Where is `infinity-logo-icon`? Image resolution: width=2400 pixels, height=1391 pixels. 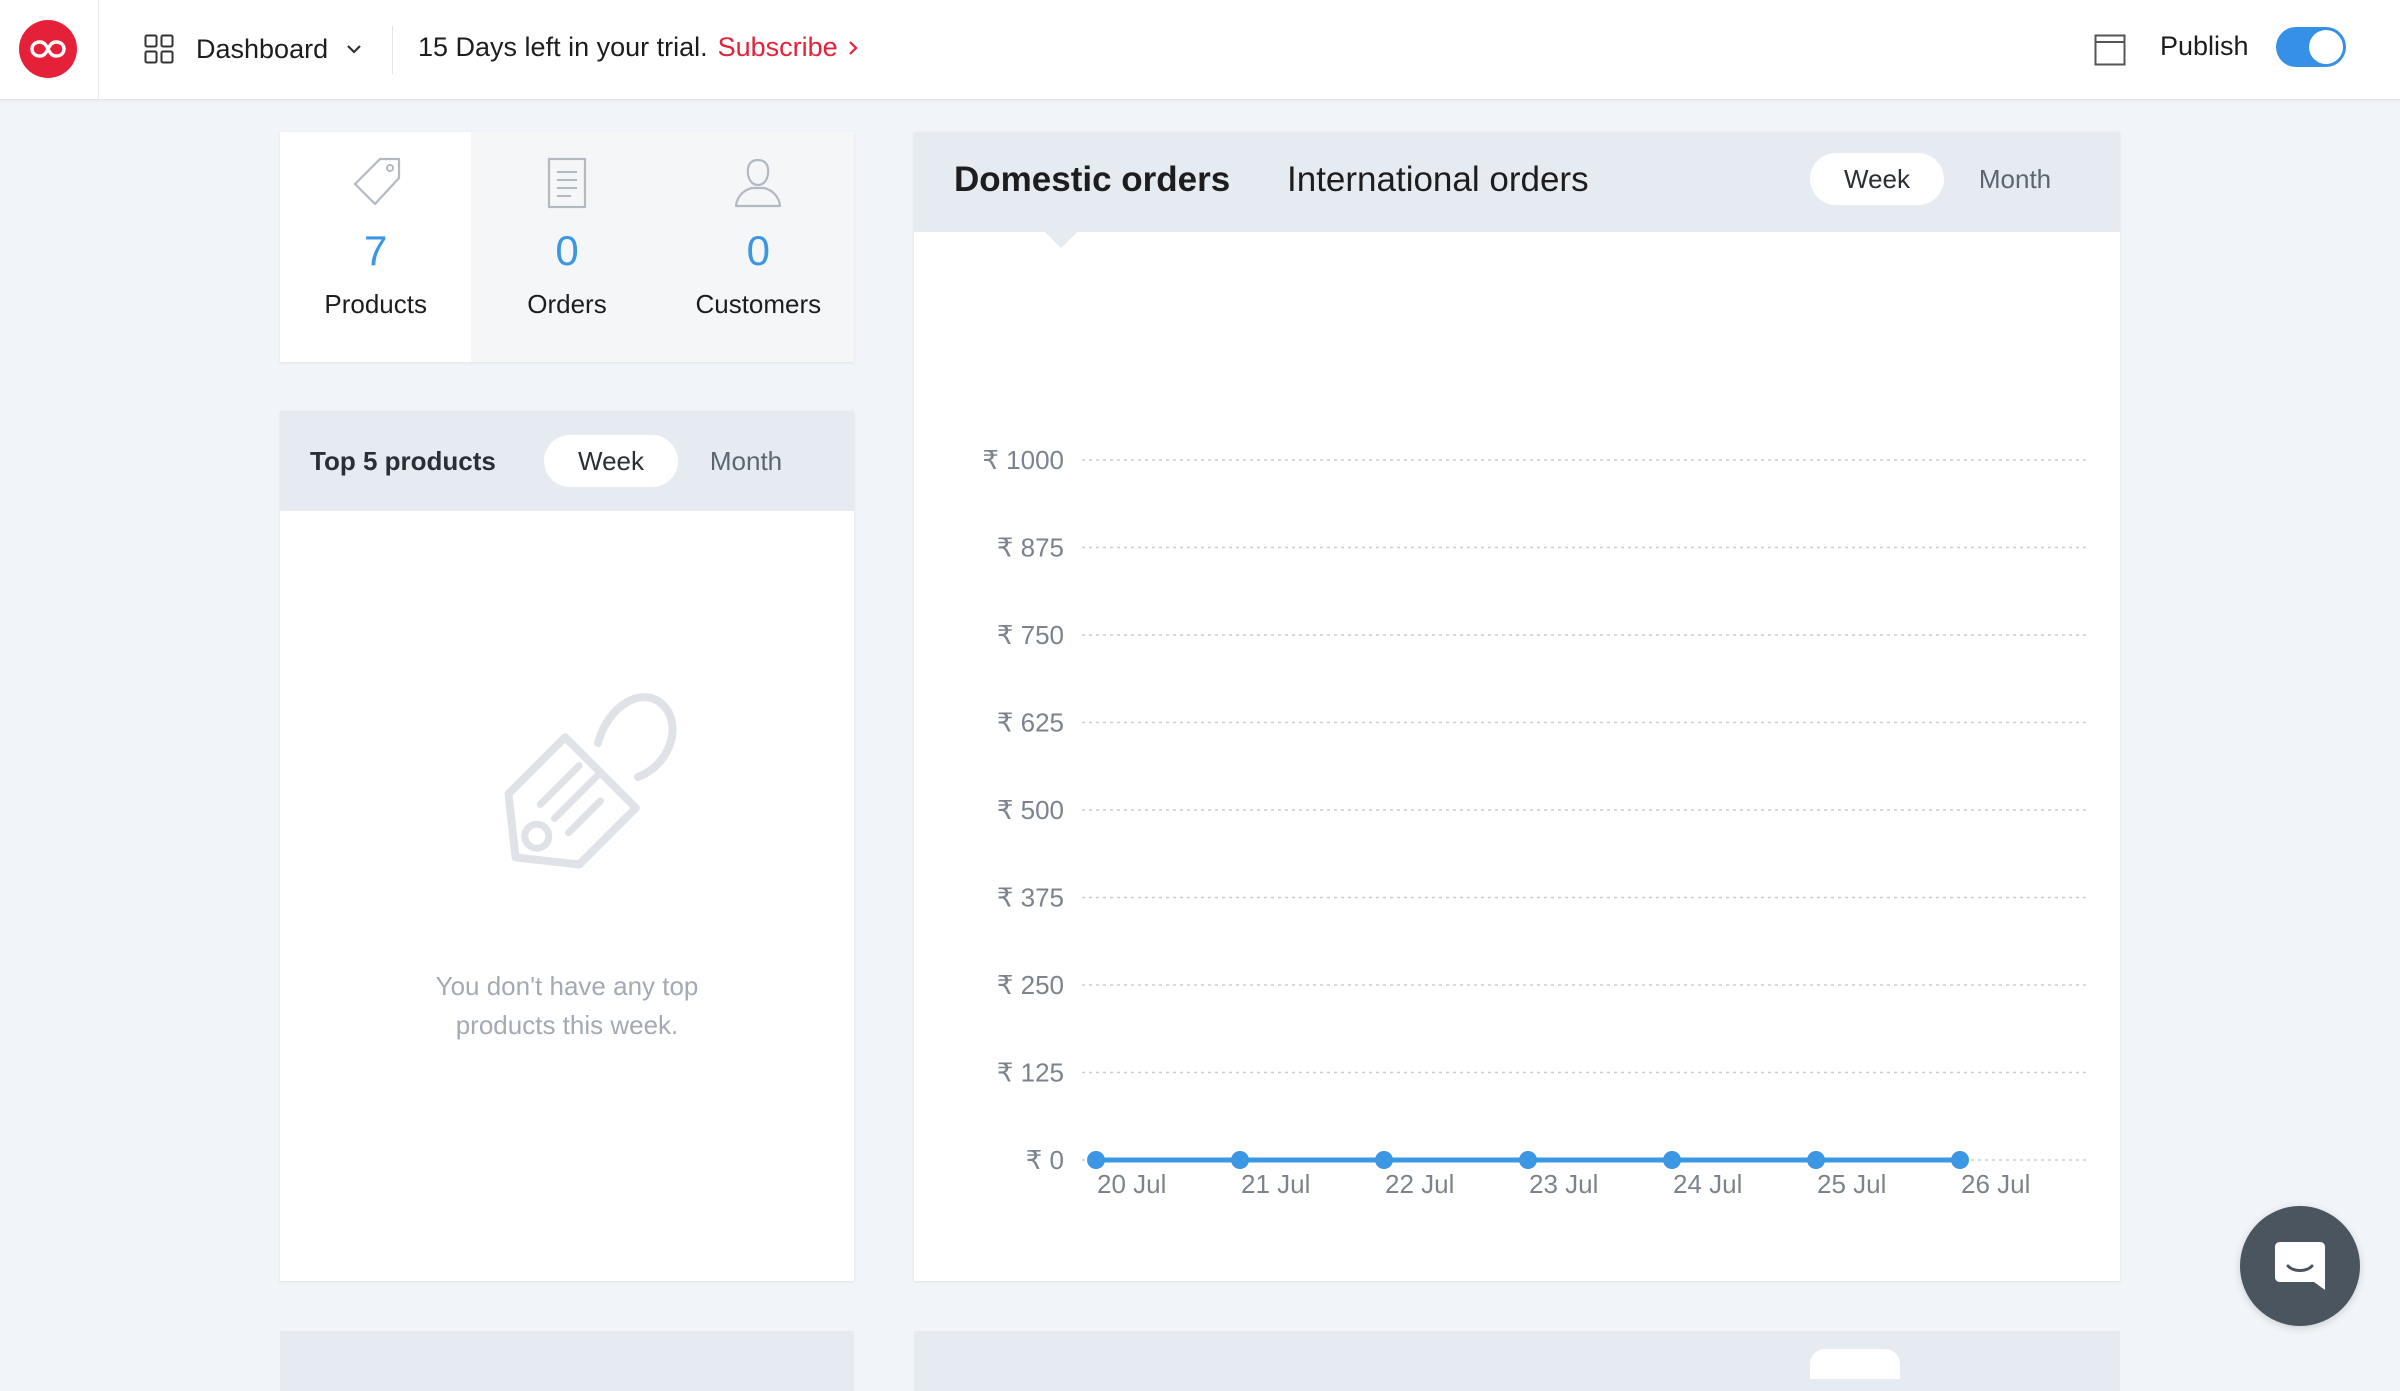
infinity-logo-icon is located at coordinates (48, 49).